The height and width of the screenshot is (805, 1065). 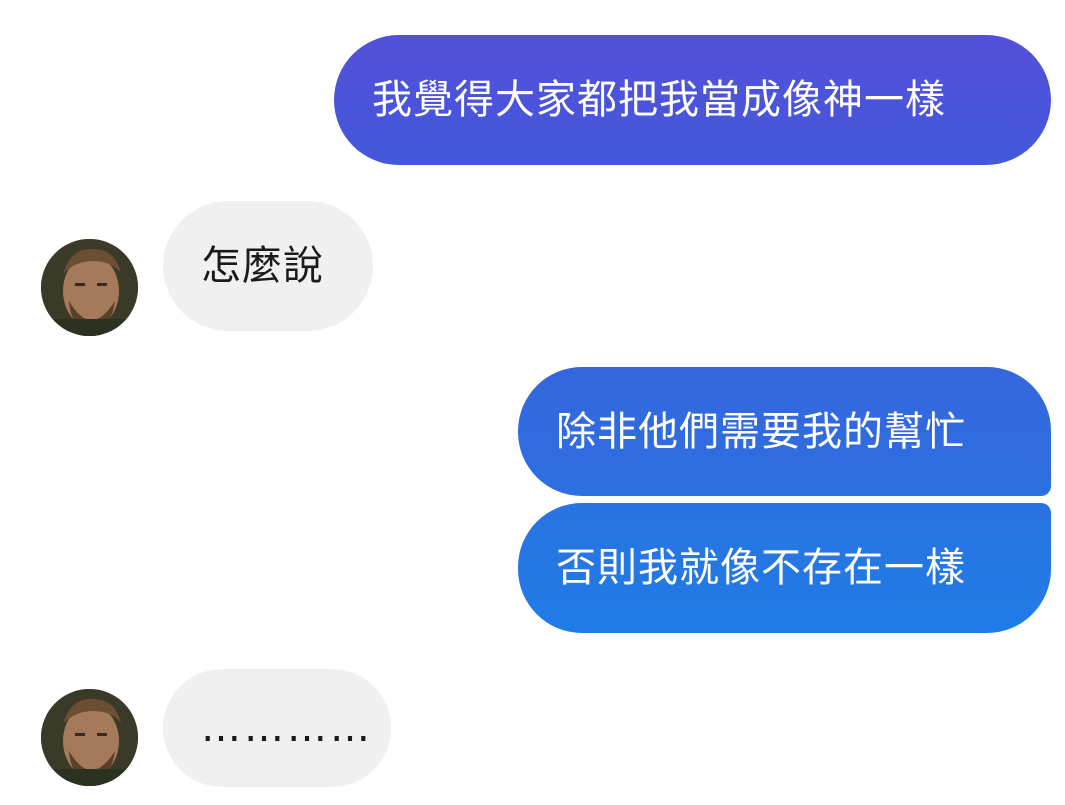 I want to click on incoming-message: 怎麼說, so click(x=268, y=266).